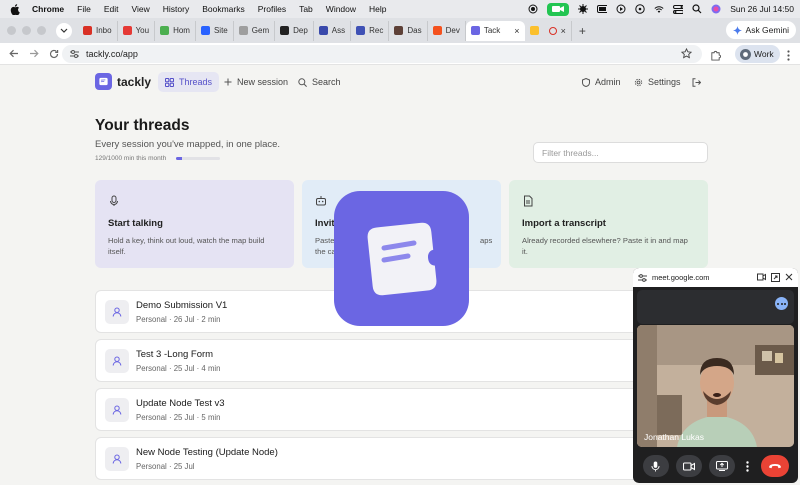 The width and height of the screenshot is (800, 485). What do you see at coordinates (486, 240) in the screenshot?
I see `card-description-right: aps` at bounding box center [486, 240].